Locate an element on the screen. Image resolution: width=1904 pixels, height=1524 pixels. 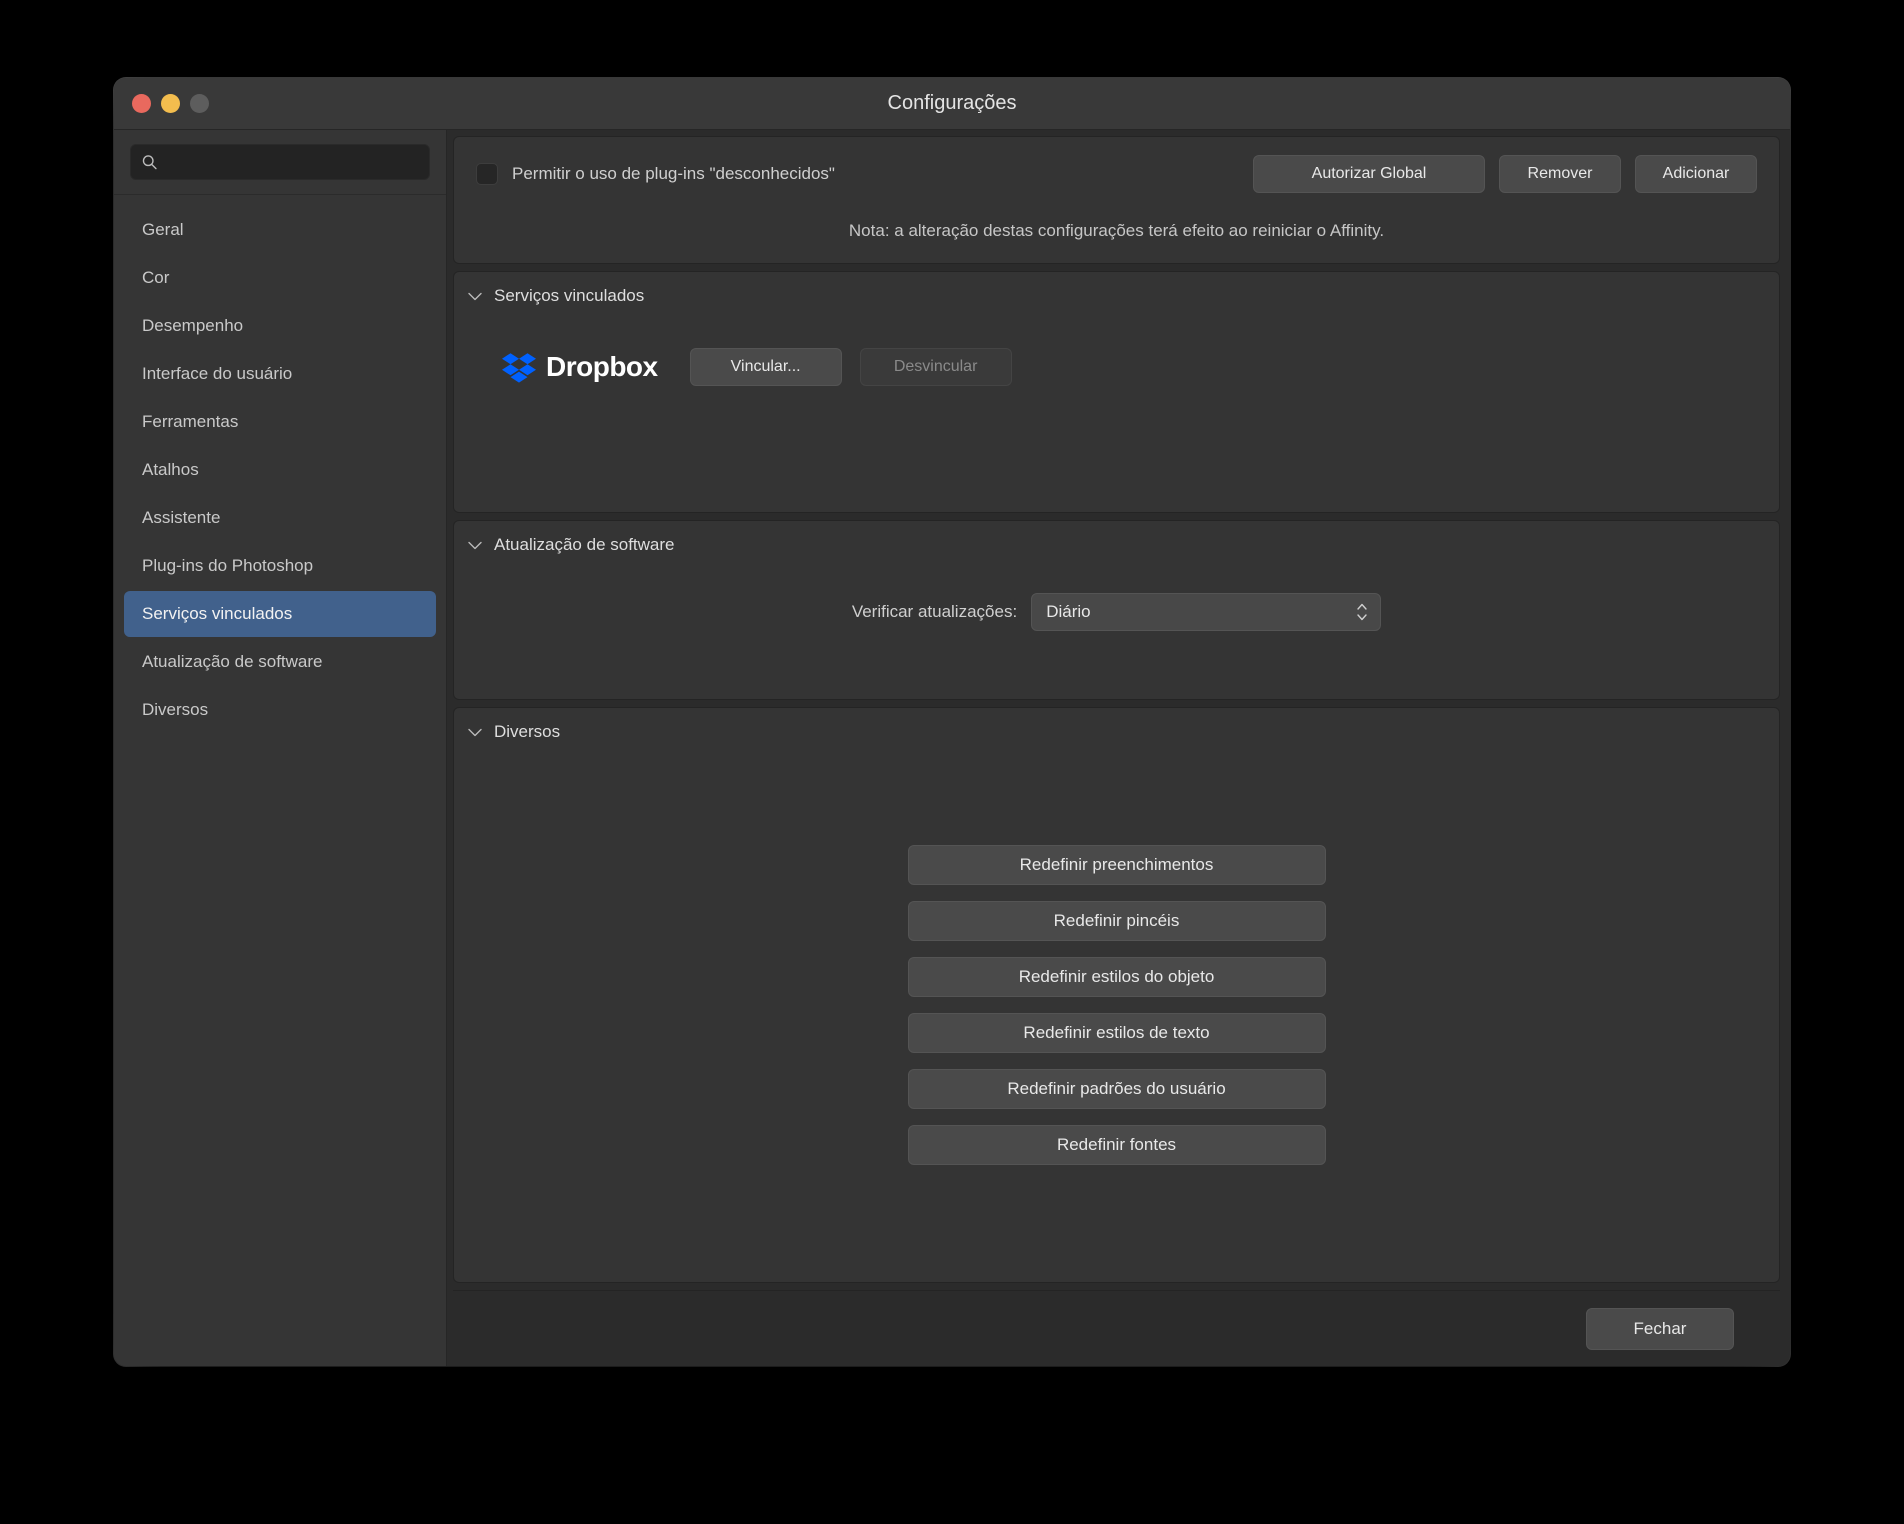
plugins-button-group: Autorizar Global Remover Adicionar is located at coordinates (1505, 174).